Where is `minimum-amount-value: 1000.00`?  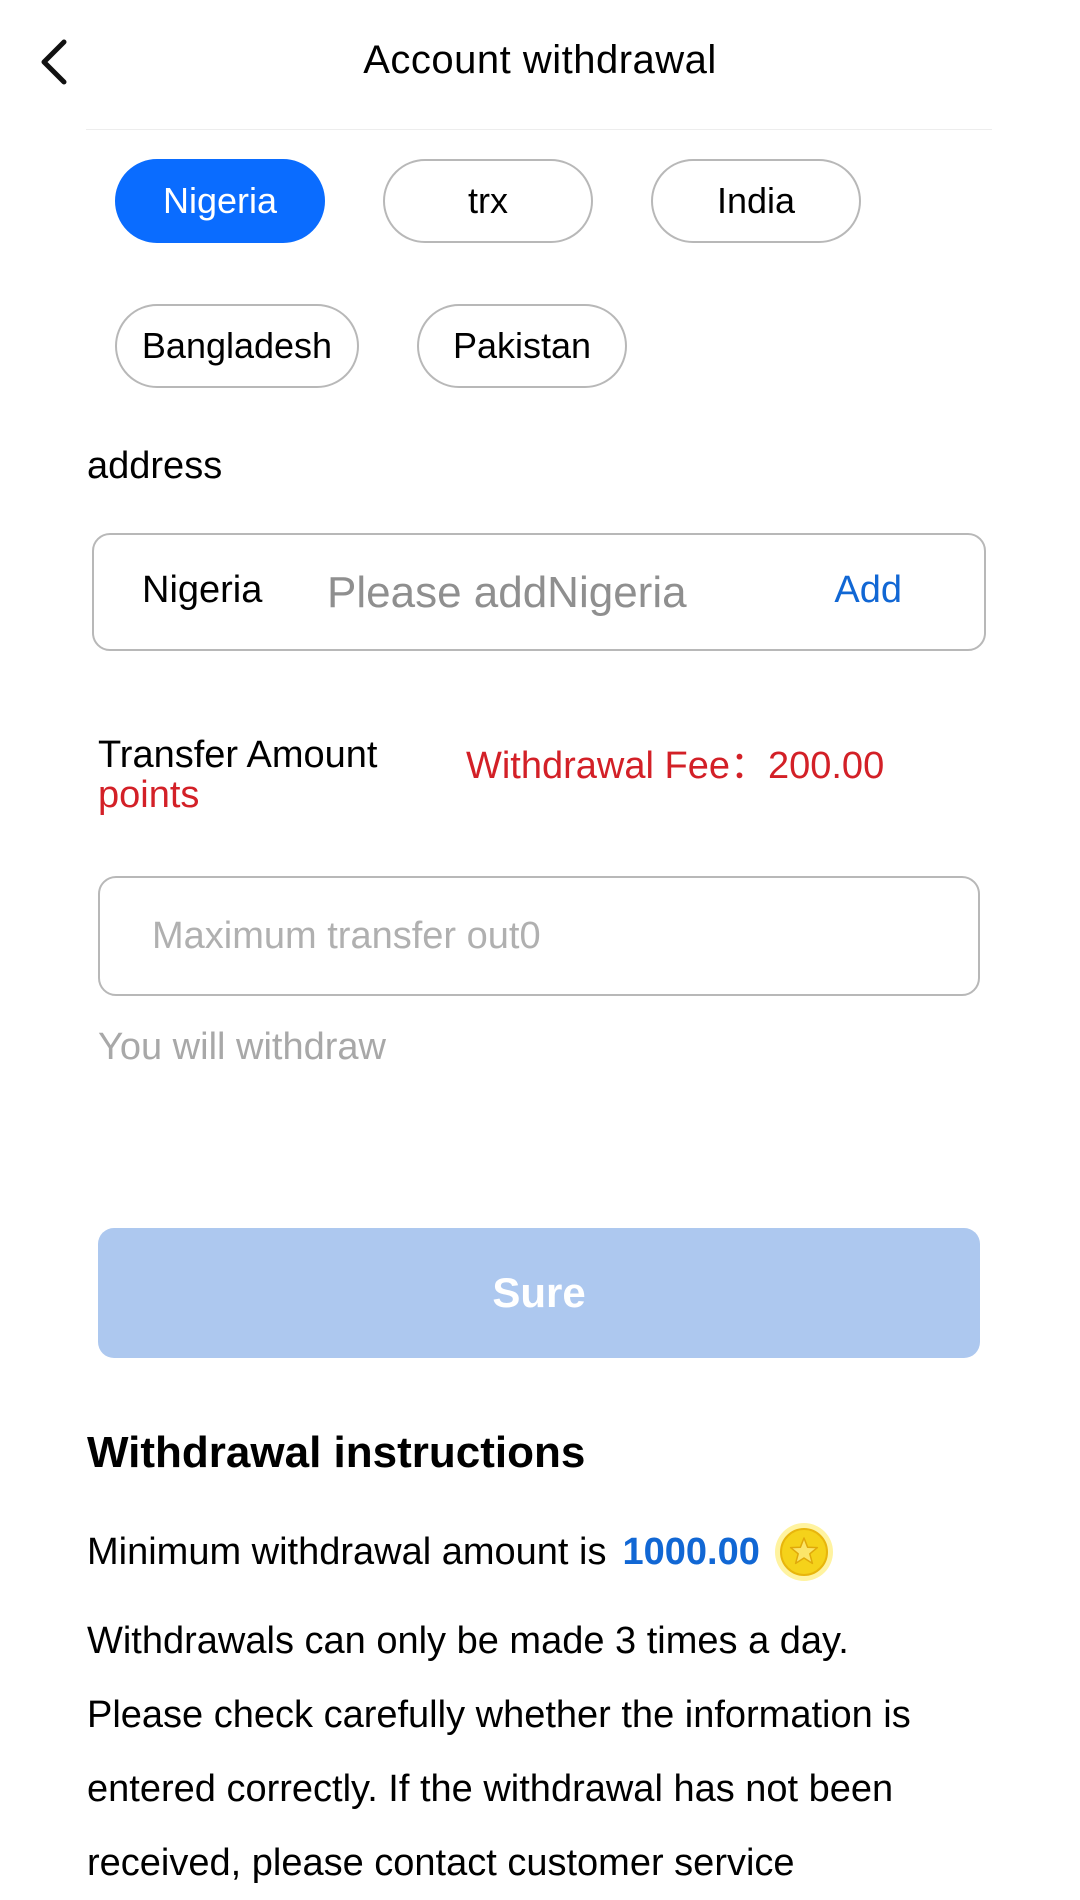 minimum-amount-value: 1000.00 is located at coordinates (691, 1551).